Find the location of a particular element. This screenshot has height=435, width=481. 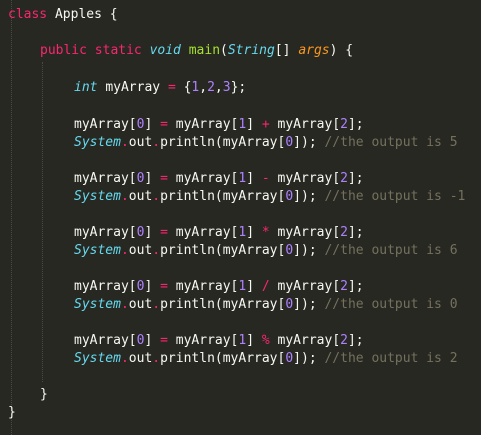

assign-op: = is located at coordinates (171, 87).